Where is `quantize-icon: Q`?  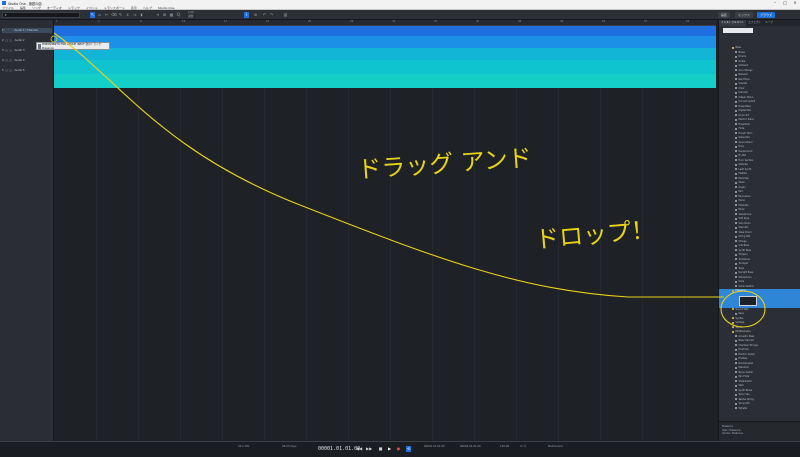 quantize-icon: Q is located at coordinates (178, 15).